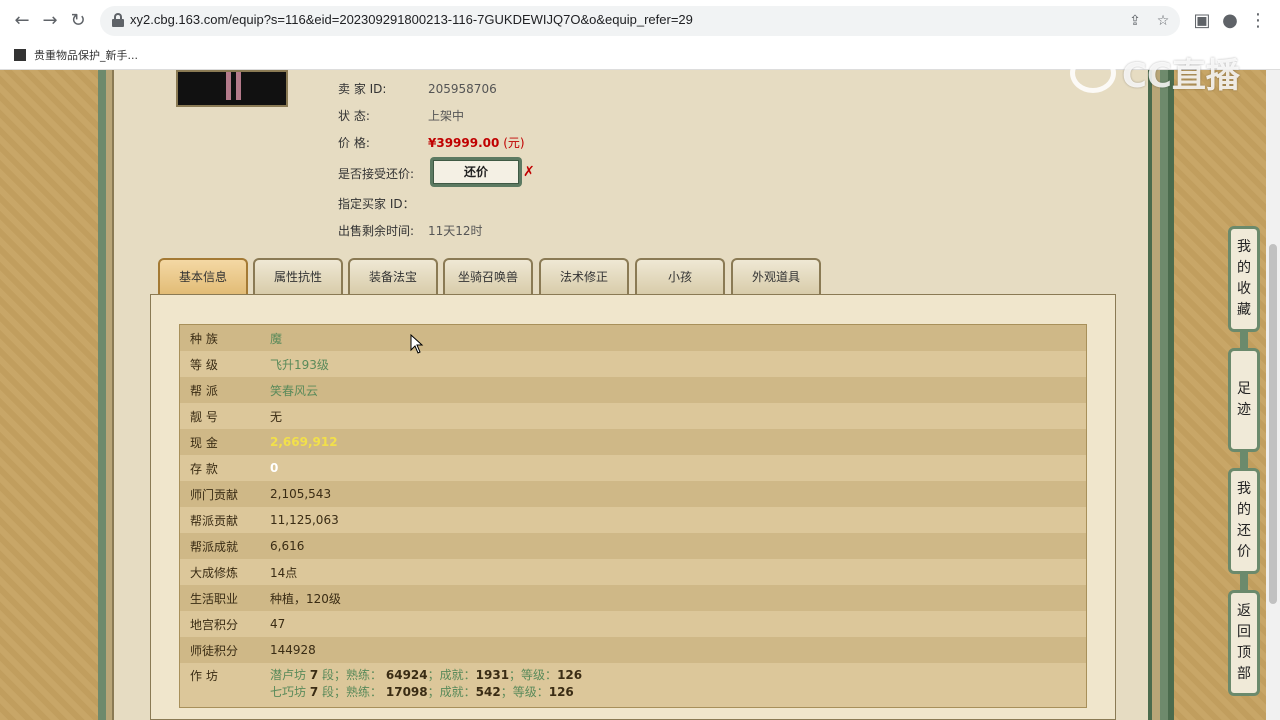 The width and height of the screenshot is (1280, 720). What do you see at coordinates (633, 624) in the screenshot?
I see `table-row: 地宫积分 47` at bounding box center [633, 624].